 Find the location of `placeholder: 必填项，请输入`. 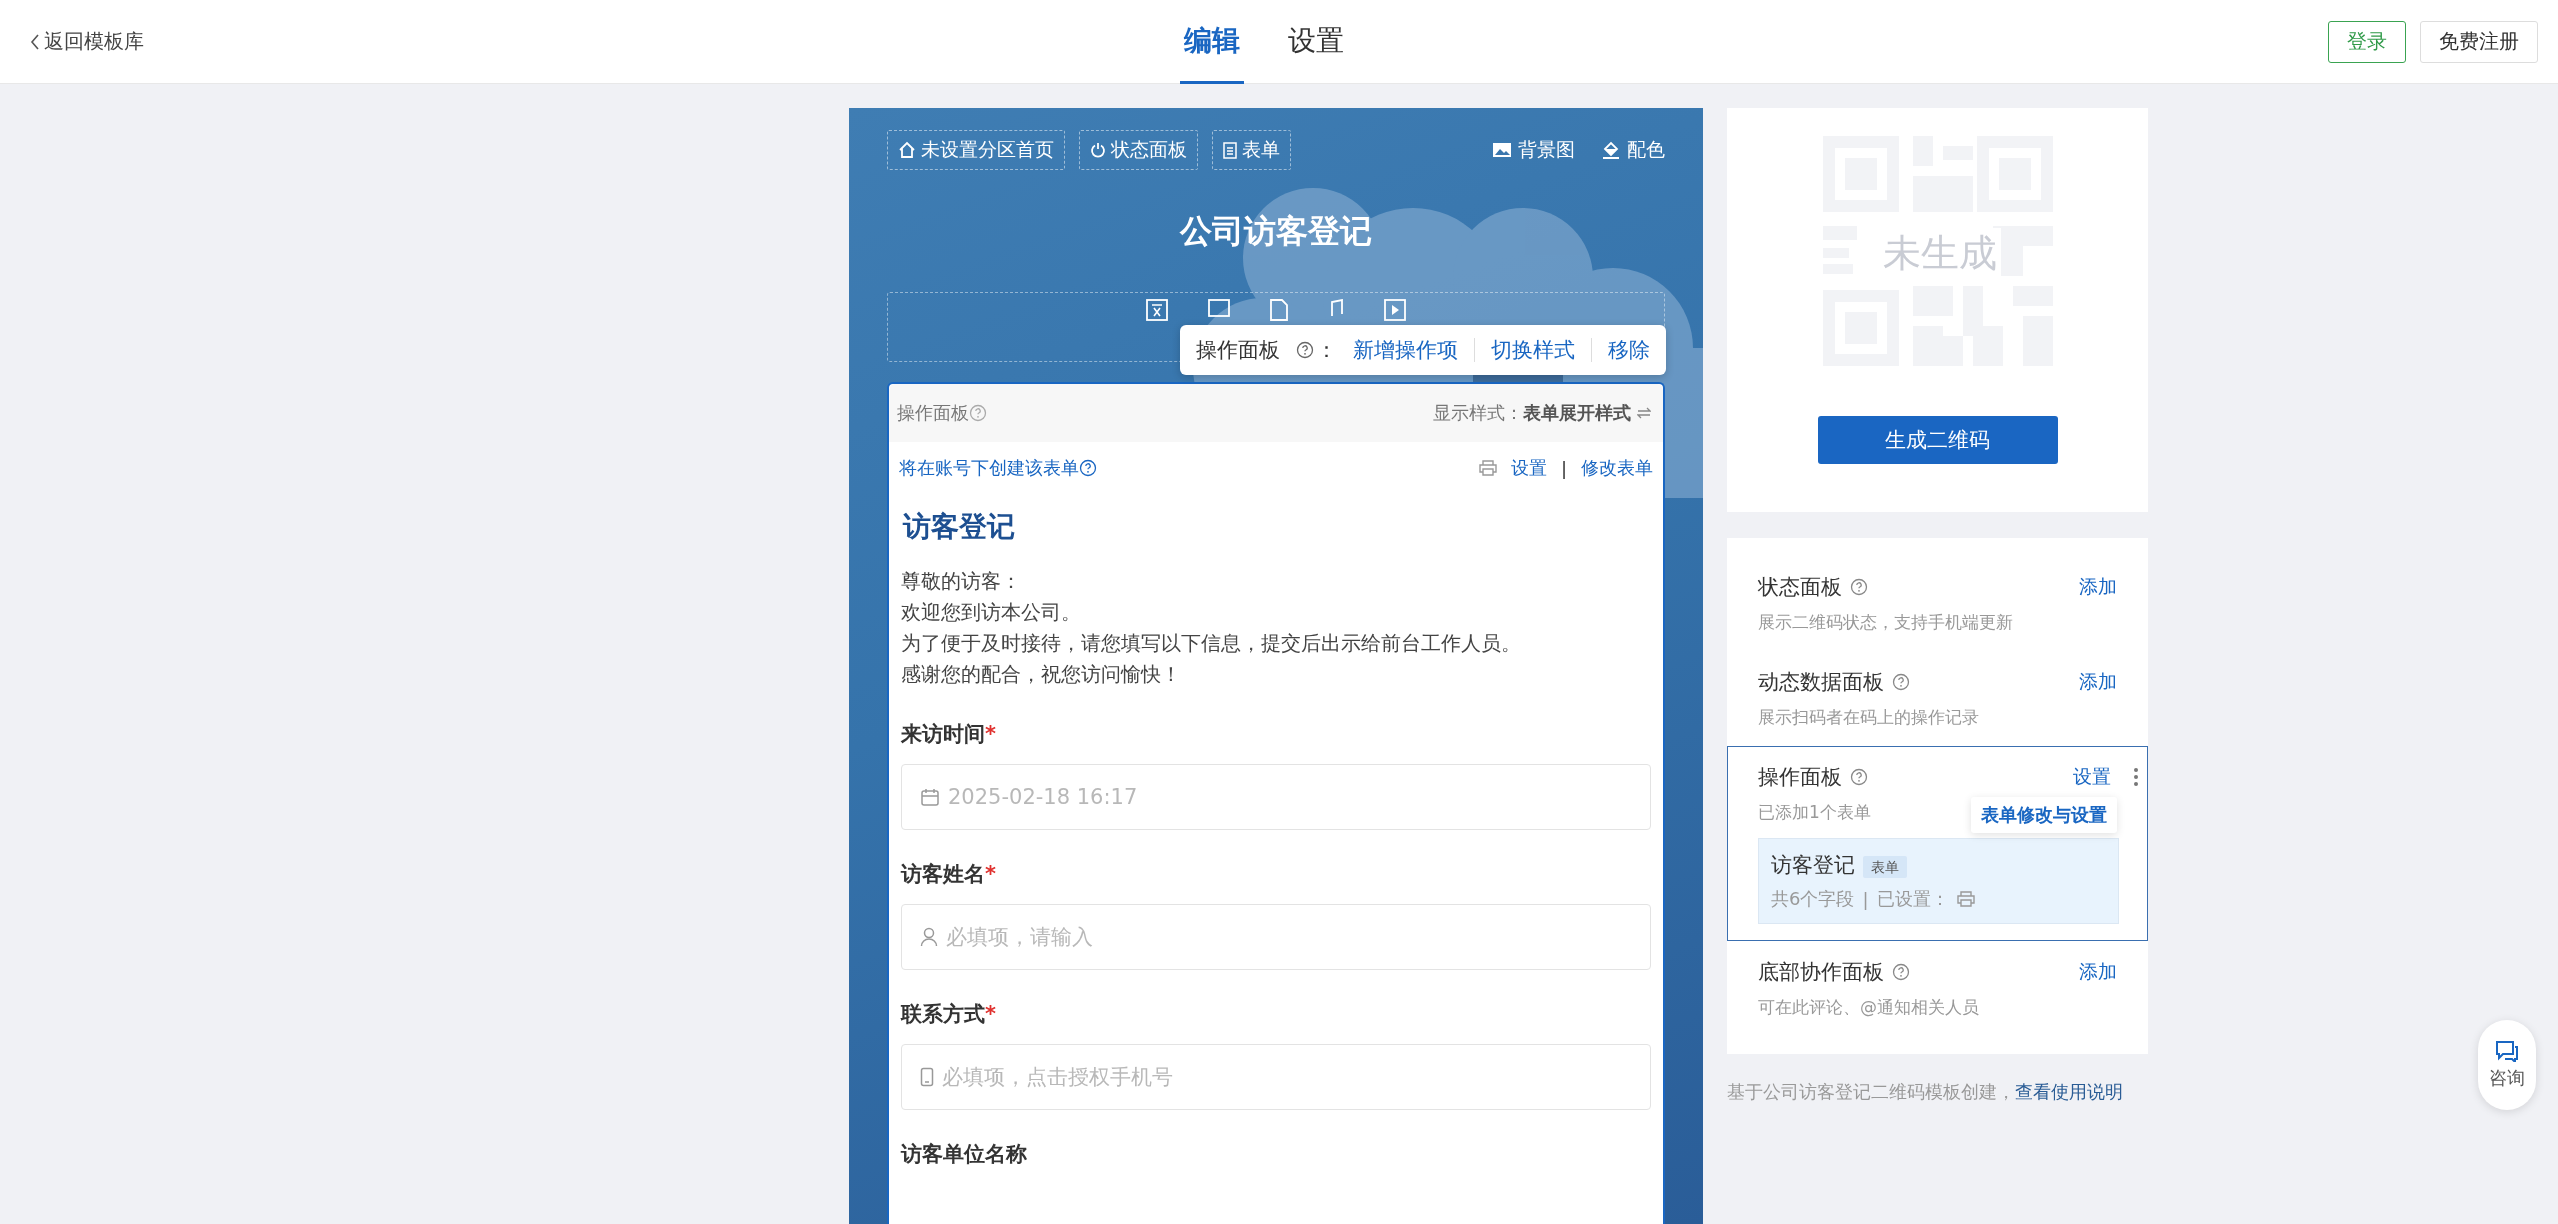

placeholder: 必填项，请输入 is located at coordinates (1019, 937).